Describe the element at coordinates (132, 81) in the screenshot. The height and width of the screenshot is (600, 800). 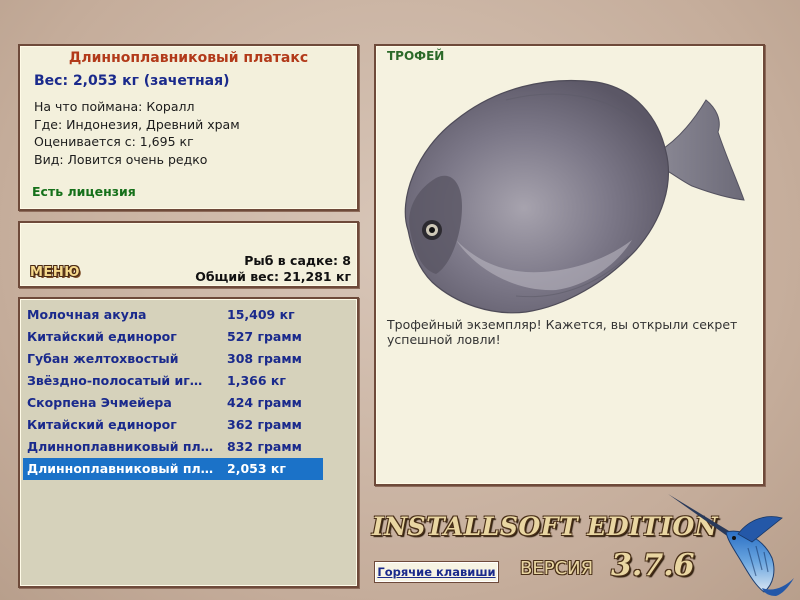
I see `fish-weight: Вес: 2,053 кг (зачетная)` at that location.